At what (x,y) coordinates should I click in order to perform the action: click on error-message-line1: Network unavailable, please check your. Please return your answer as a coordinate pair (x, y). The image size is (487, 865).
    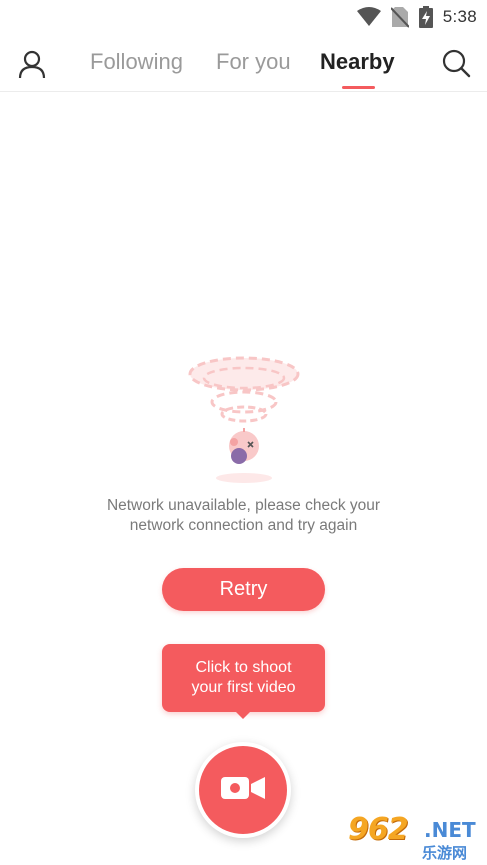
    Looking at the image, I should click on (243, 505).